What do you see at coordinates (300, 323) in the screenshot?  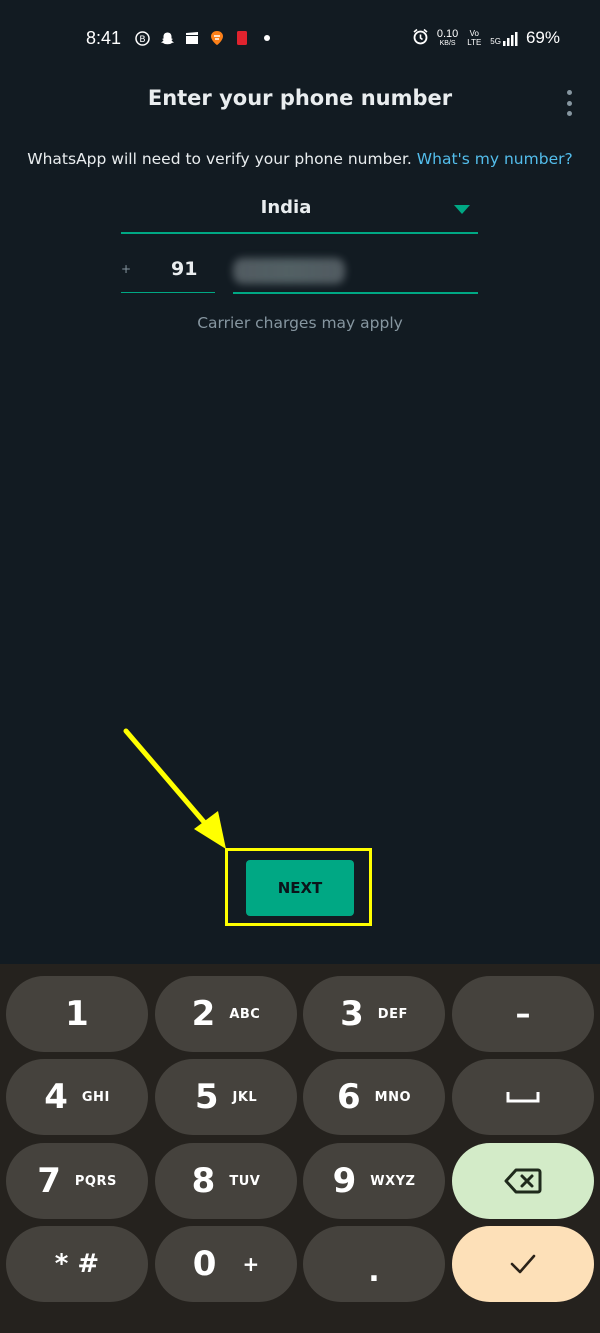 I see `carrier-charges-note: Carrier charges may apply` at bounding box center [300, 323].